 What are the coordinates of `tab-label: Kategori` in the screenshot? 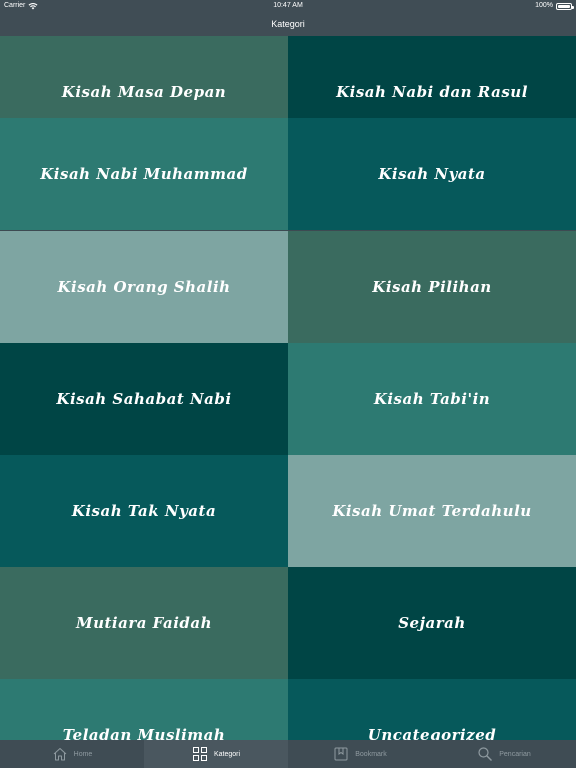 It's located at (227, 754).